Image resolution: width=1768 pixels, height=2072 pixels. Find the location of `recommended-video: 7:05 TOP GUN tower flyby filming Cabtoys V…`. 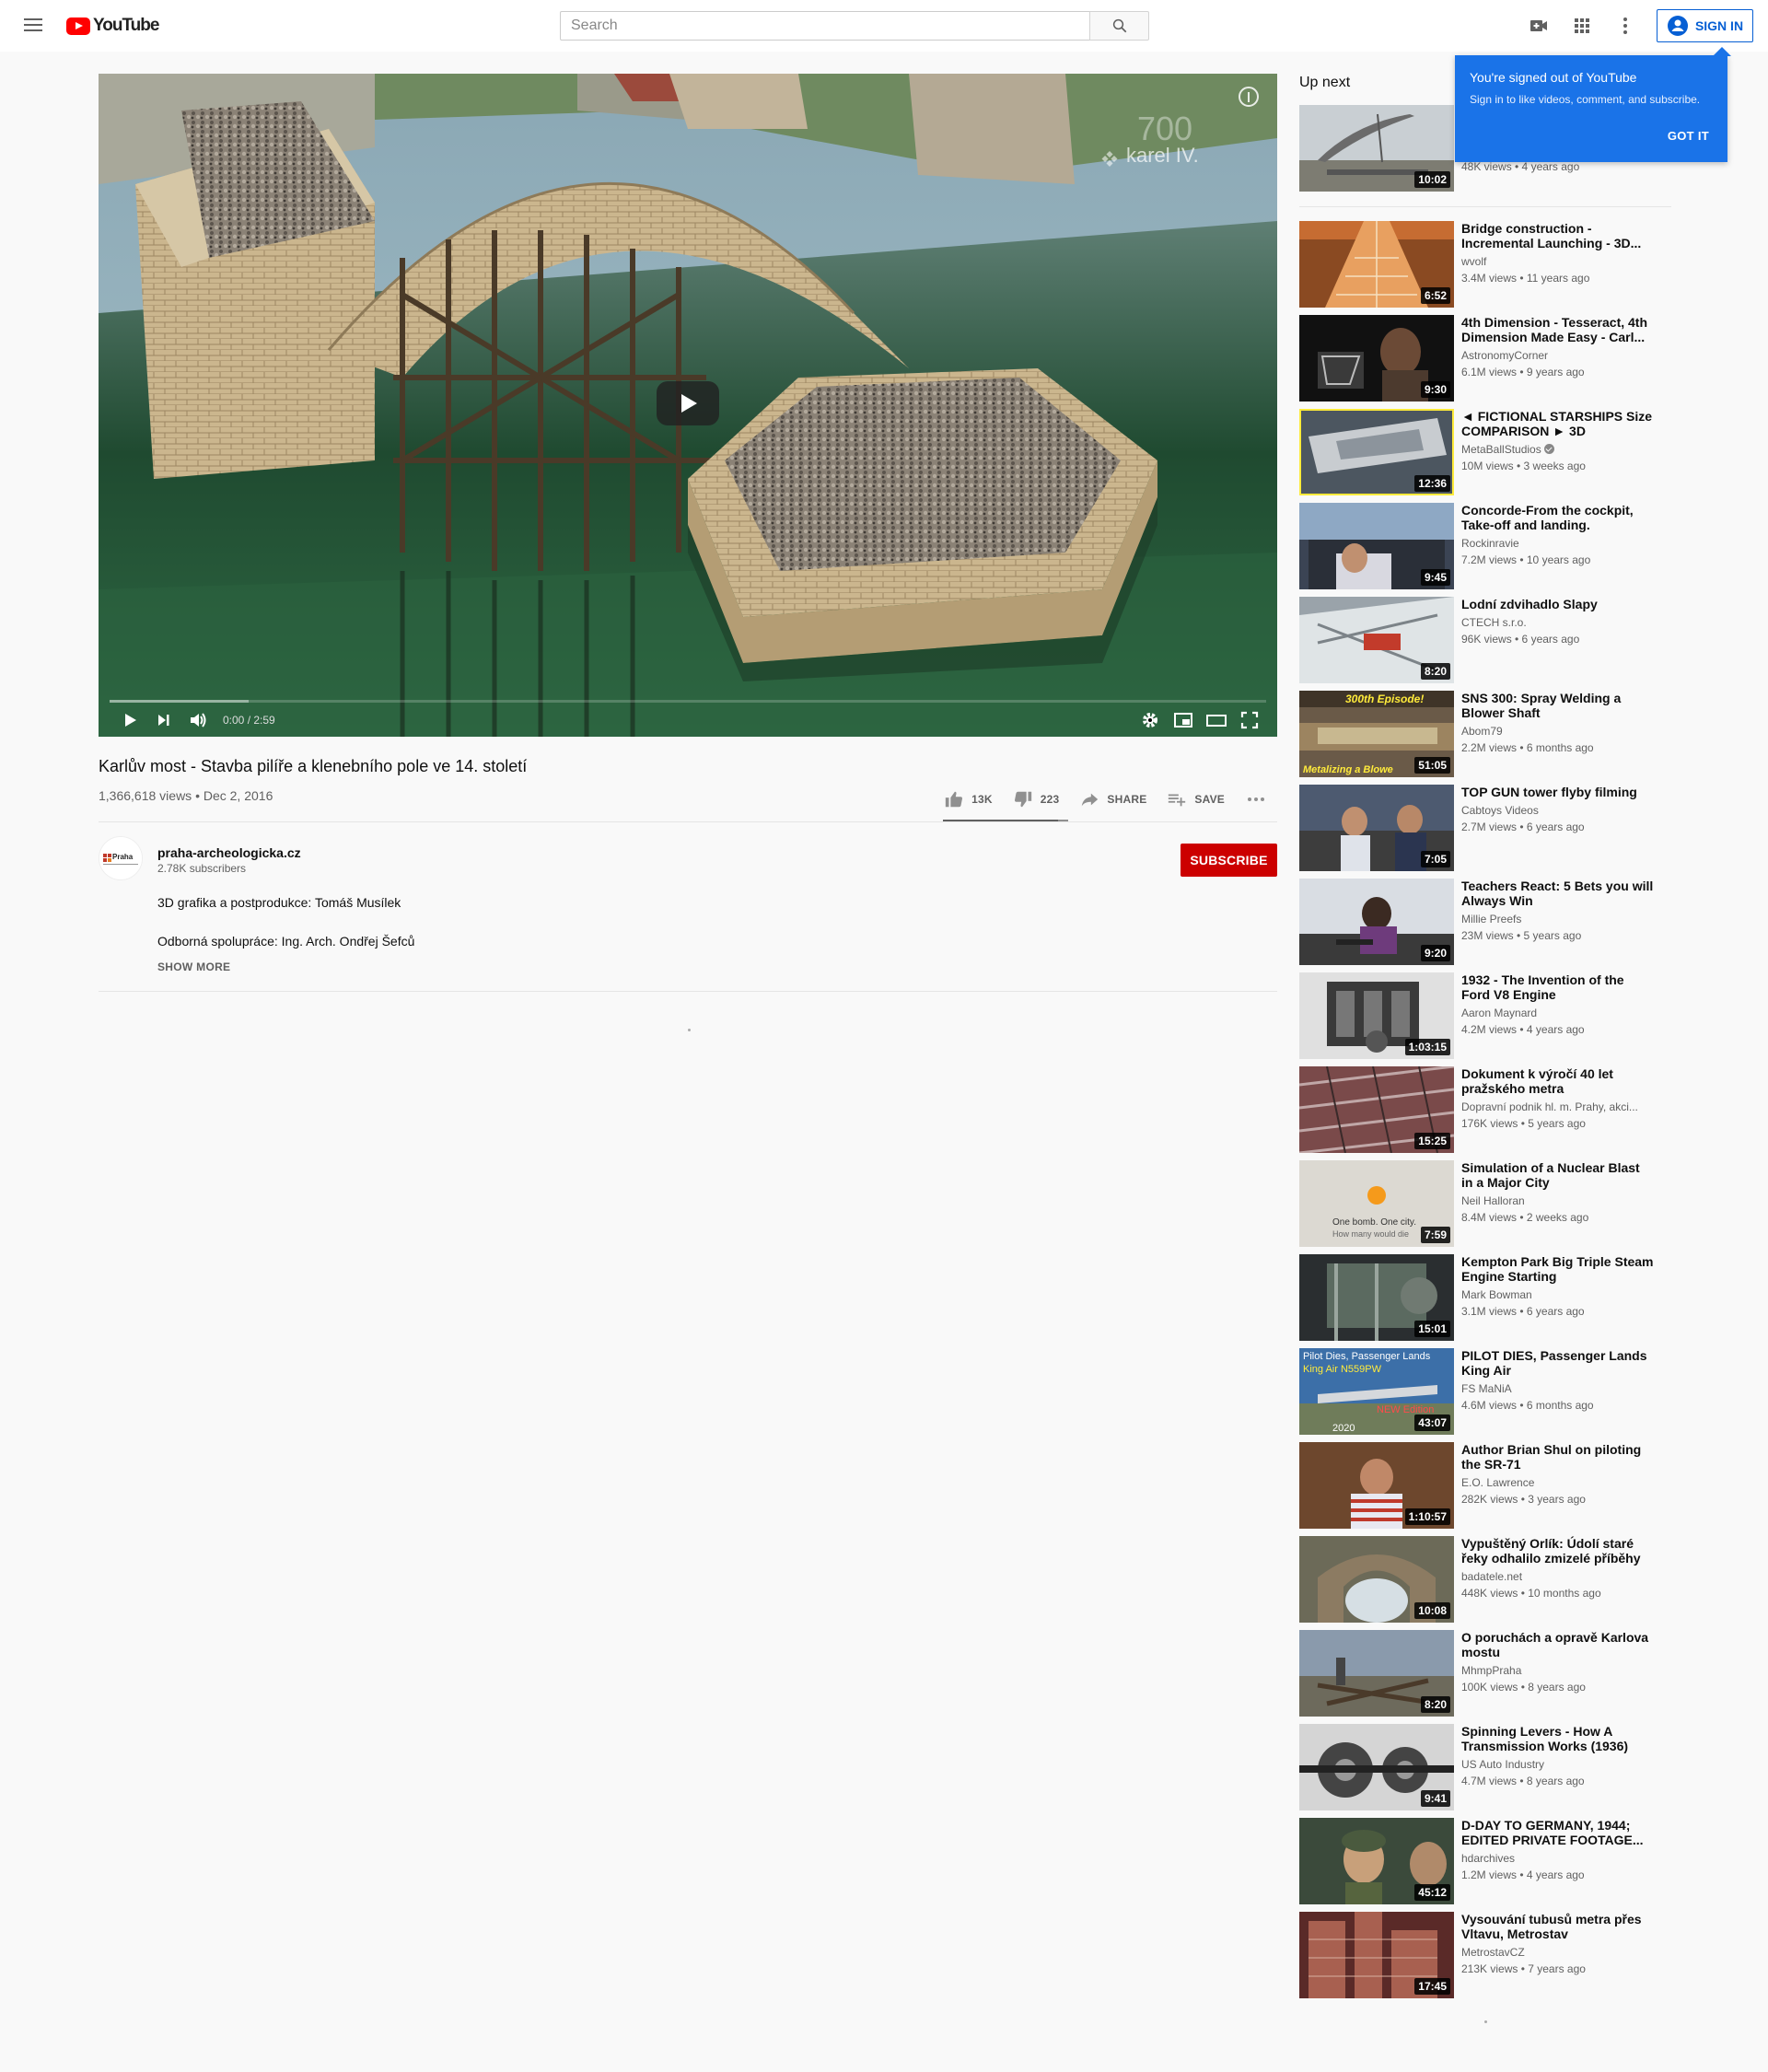

recommended-video: 7:05 TOP GUN tower flyby filming Cabtoys V… is located at coordinates (1485, 828).